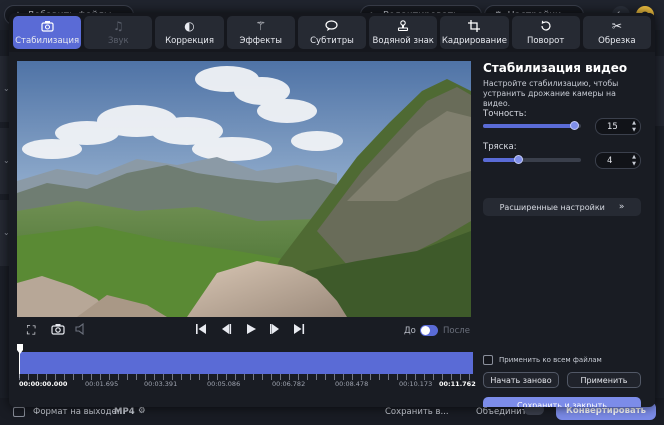 The image size is (664, 425). Describe the element at coordinates (332, 25) in the screenshot. I see `speech-bubble-icon` at that location.